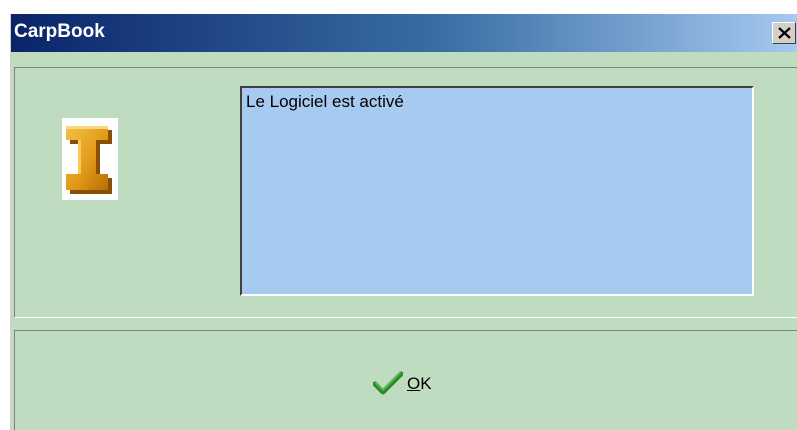 Image resolution: width=797 pixels, height=430 pixels. I want to click on title-bar: CarpBook, so click(404, 33).